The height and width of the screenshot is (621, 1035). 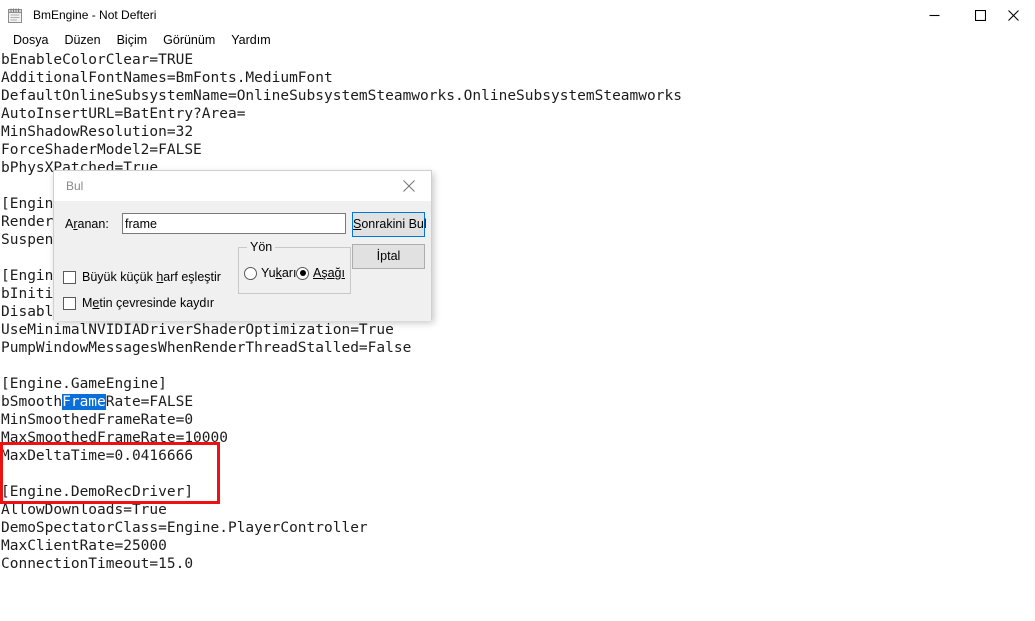 What do you see at coordinates (95, 15) in the screenshot?
I see `window-title: BmEngine - Not Defteri` at bounding box center [95, 15].